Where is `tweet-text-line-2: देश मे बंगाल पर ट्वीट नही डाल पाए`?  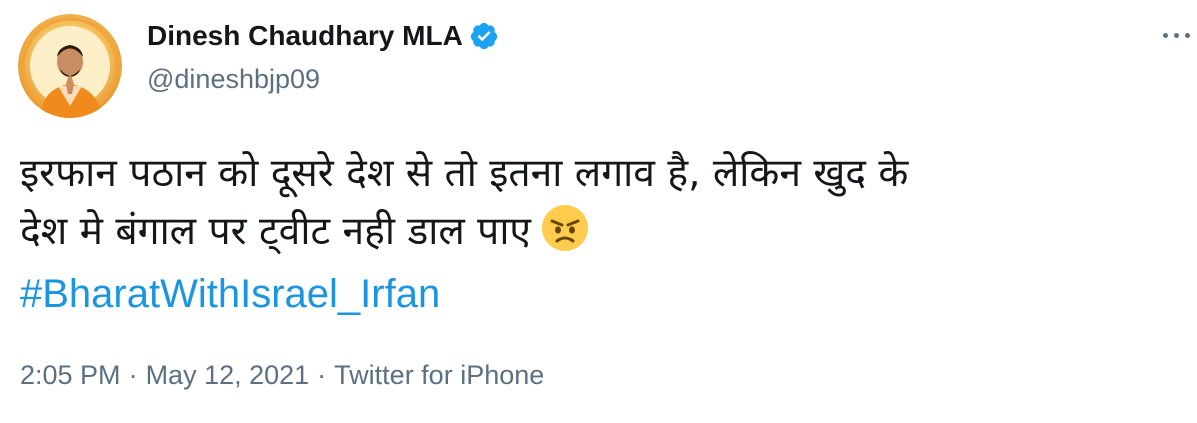 tweet-text-line-2: देश मे बंगाल पर ट्वीट नही डाल पाए is located at coordinates (275, 231).